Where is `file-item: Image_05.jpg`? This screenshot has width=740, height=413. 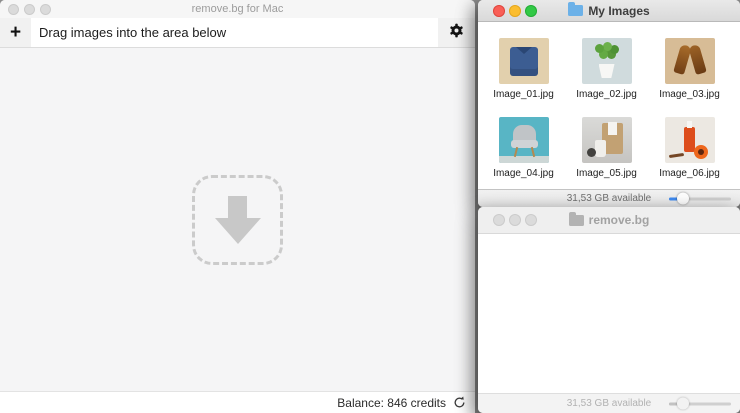
file-item: Image_05.jpg is located at coordinates (606, 148).